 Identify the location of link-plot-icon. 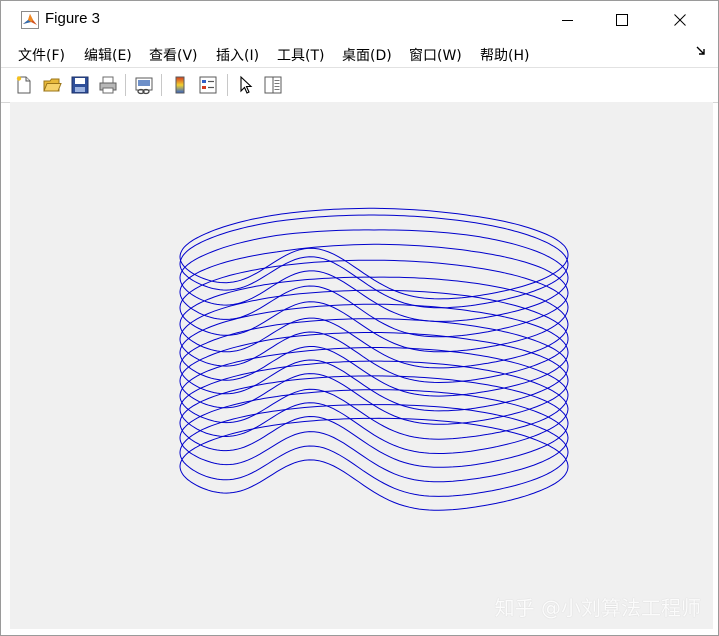
(144, 86).